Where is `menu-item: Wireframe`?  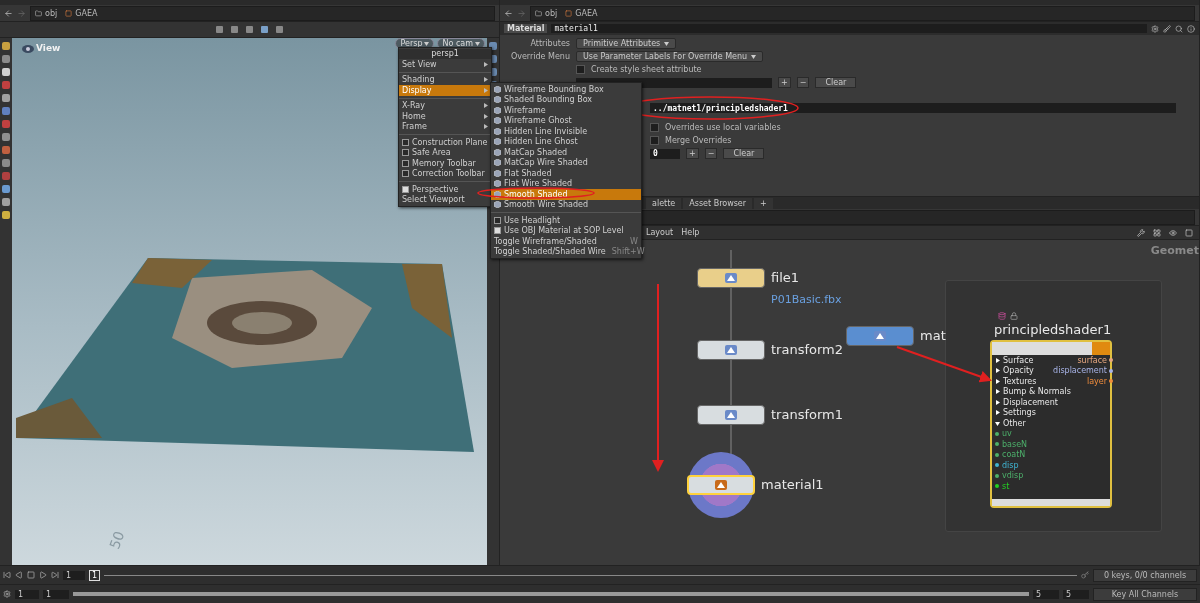 menu-item: Wireframe is located at coordinates (566, 110).